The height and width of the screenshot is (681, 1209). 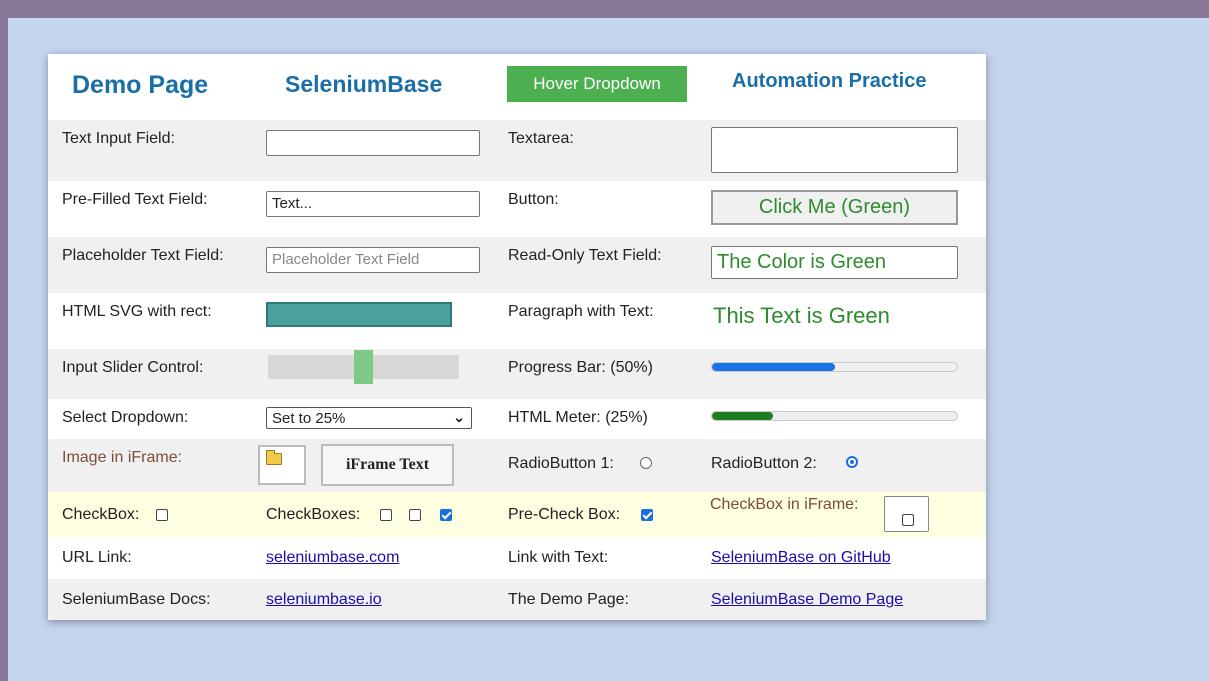 I want to click on link-text-label: Link with Text:, so click(x=558, y=557).